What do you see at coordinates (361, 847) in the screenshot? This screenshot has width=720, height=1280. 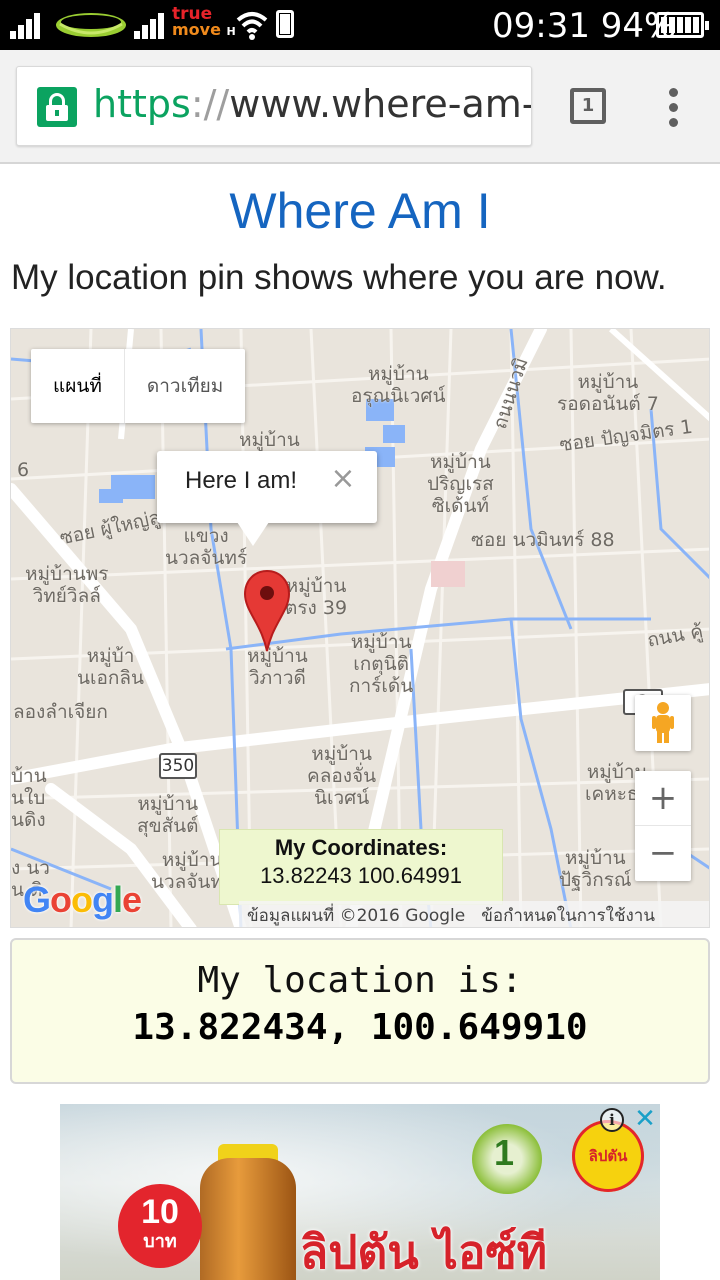 I see `coordinates-heading: My Coordinates:` at bounding box center [361, 847].